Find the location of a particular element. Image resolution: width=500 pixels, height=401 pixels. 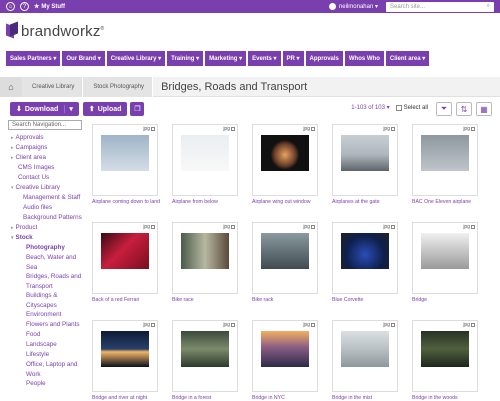

asset-card: jpg Bridge in the mist is located at coordinates (365, 360).